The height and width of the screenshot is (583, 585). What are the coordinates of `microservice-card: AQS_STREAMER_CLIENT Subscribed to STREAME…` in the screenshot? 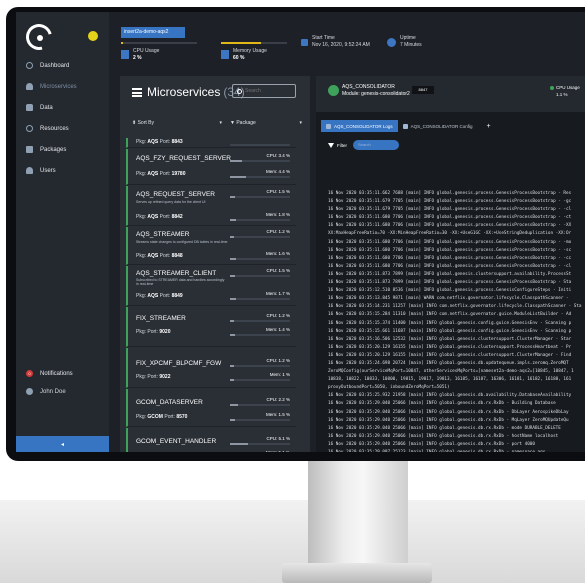 It's located at (211, 286).